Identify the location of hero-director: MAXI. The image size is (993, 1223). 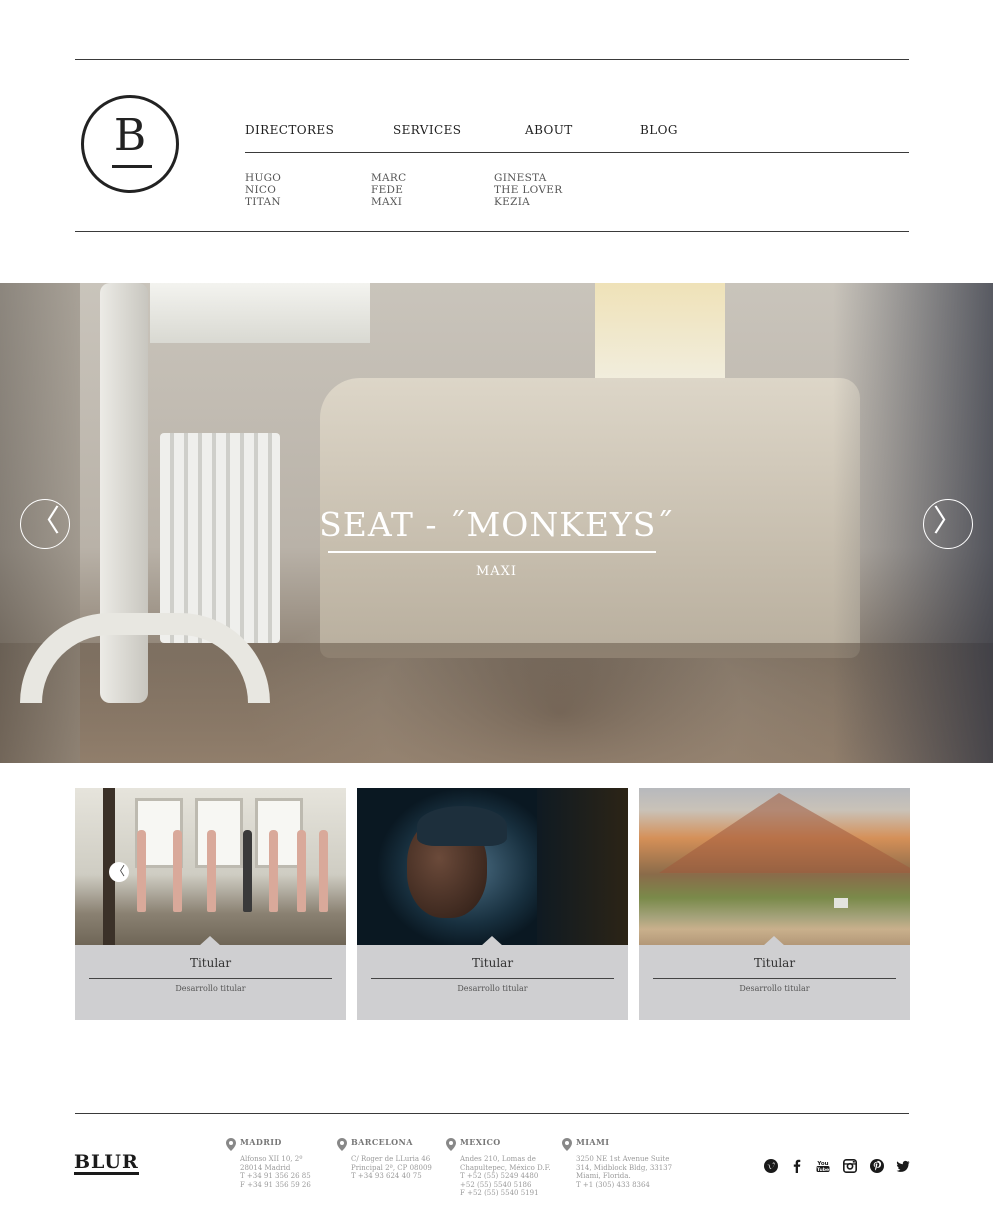
(496, 571).